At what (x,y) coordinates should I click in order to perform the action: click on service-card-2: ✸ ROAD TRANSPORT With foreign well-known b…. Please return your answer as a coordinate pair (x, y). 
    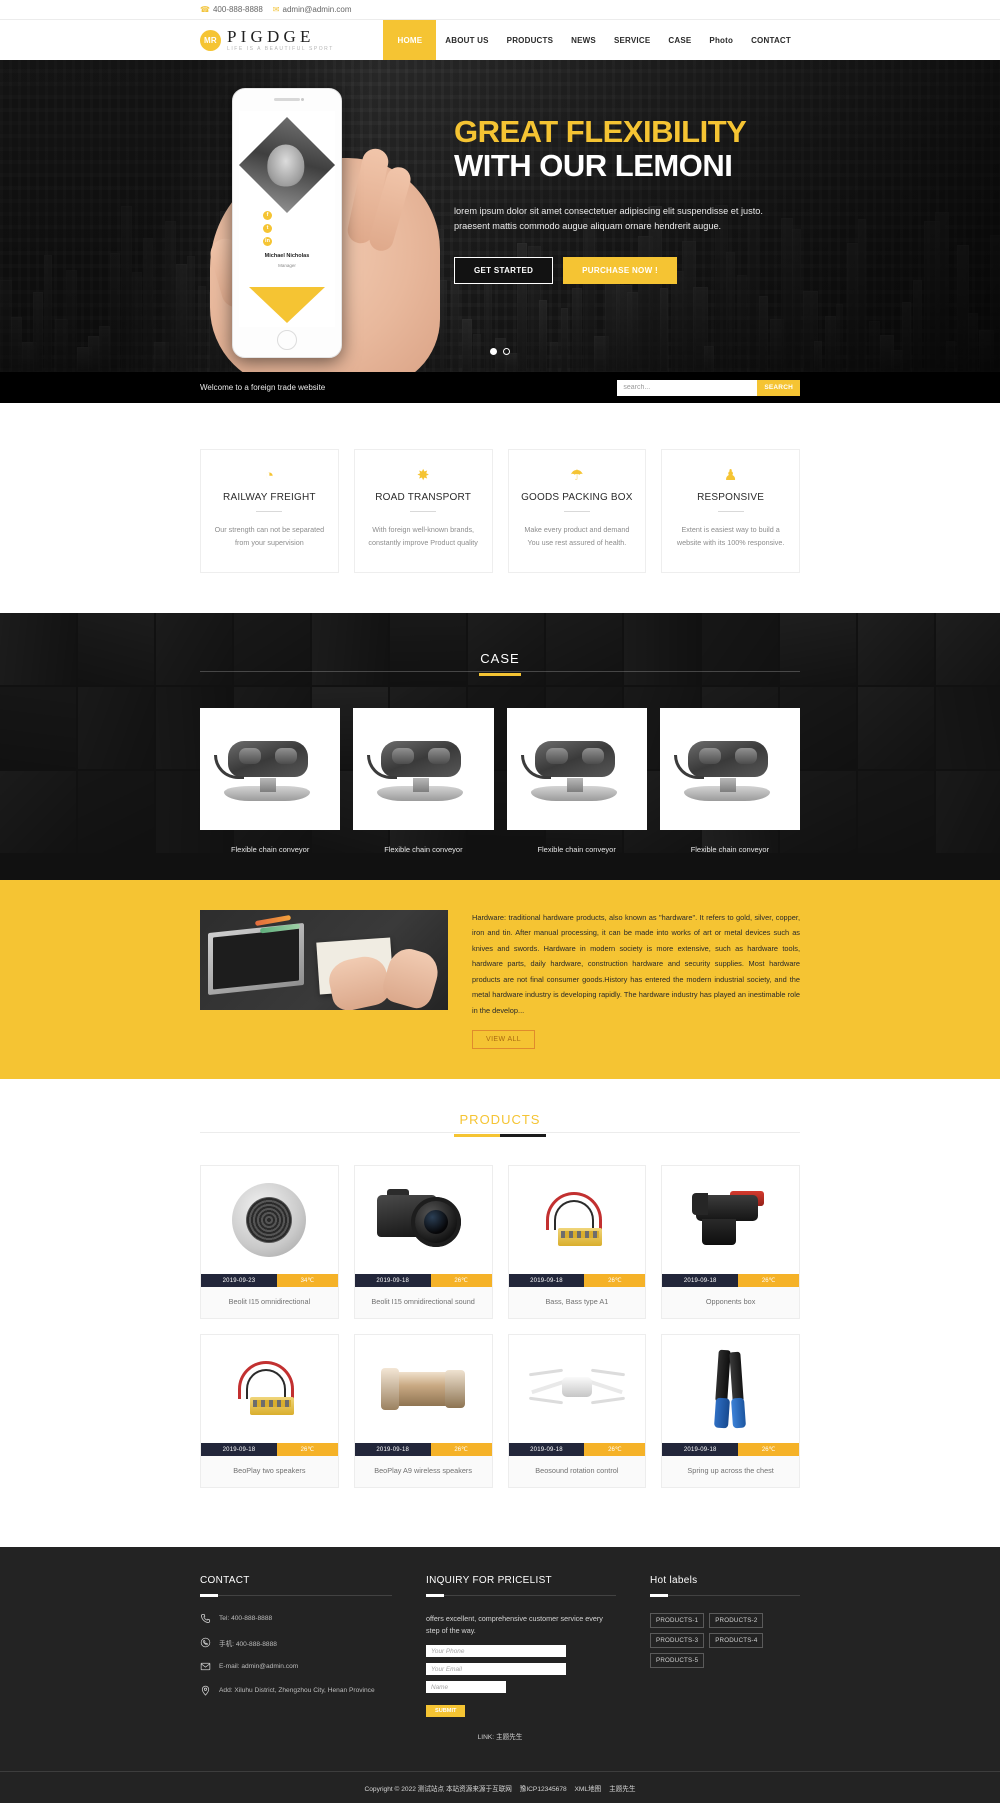
    Looking at the image, I should click on (423, 511).